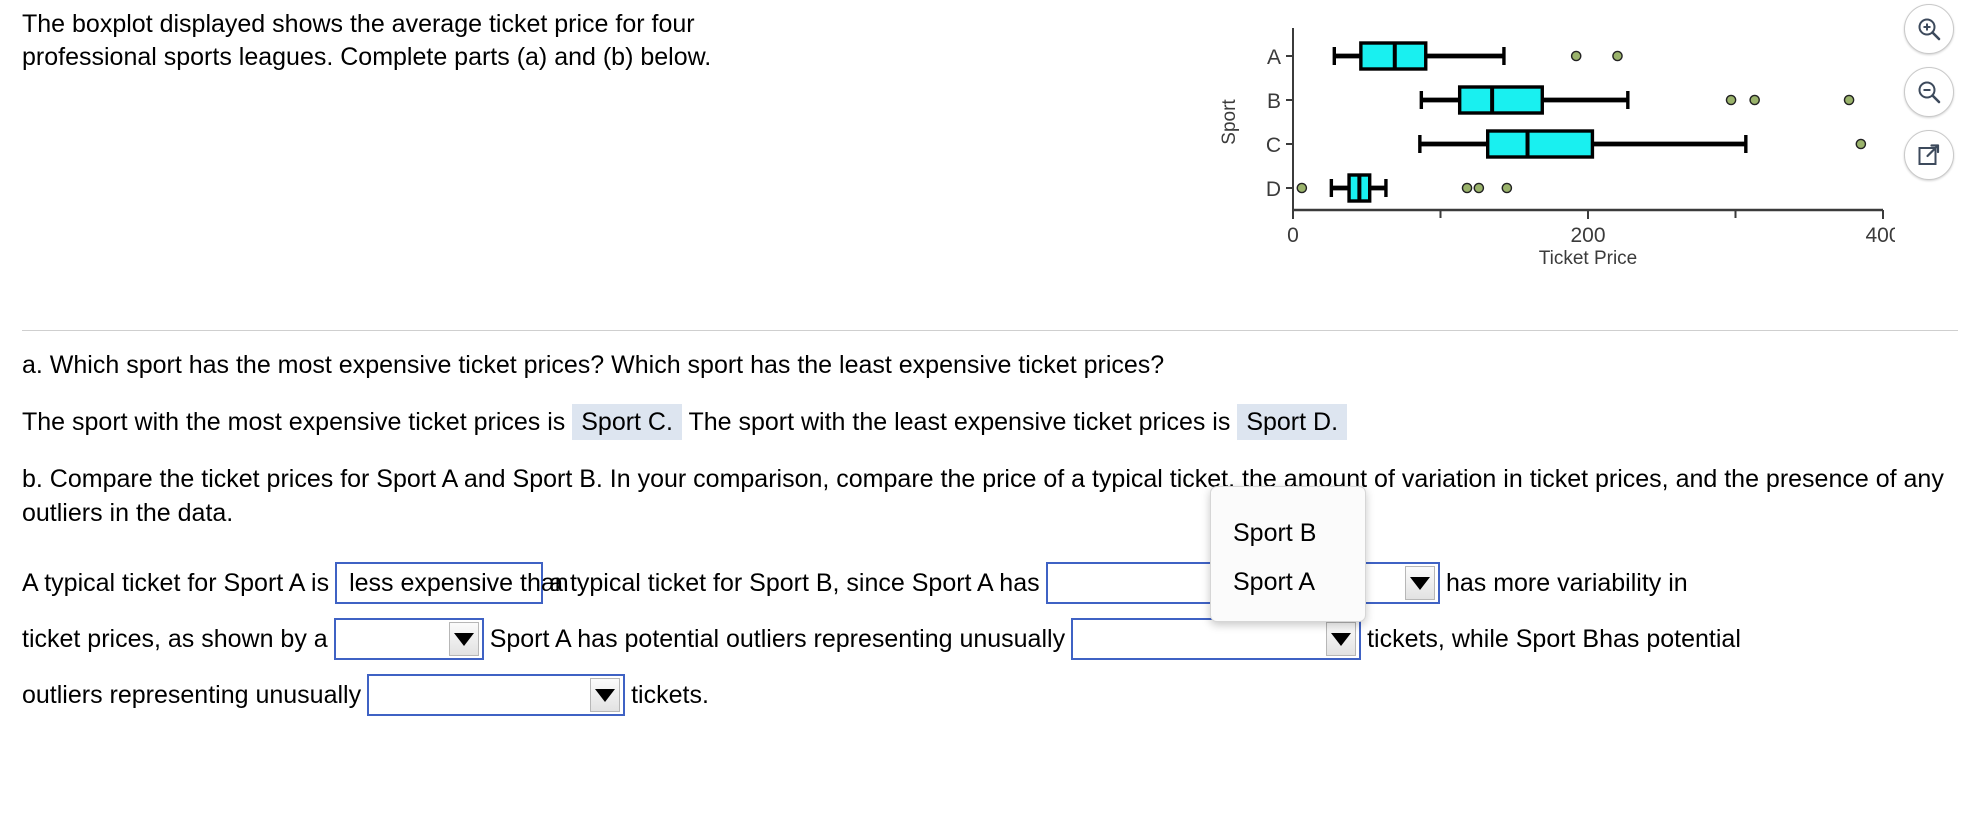  I want to click on x-tick-label-400: 400, so click(1880, 235).